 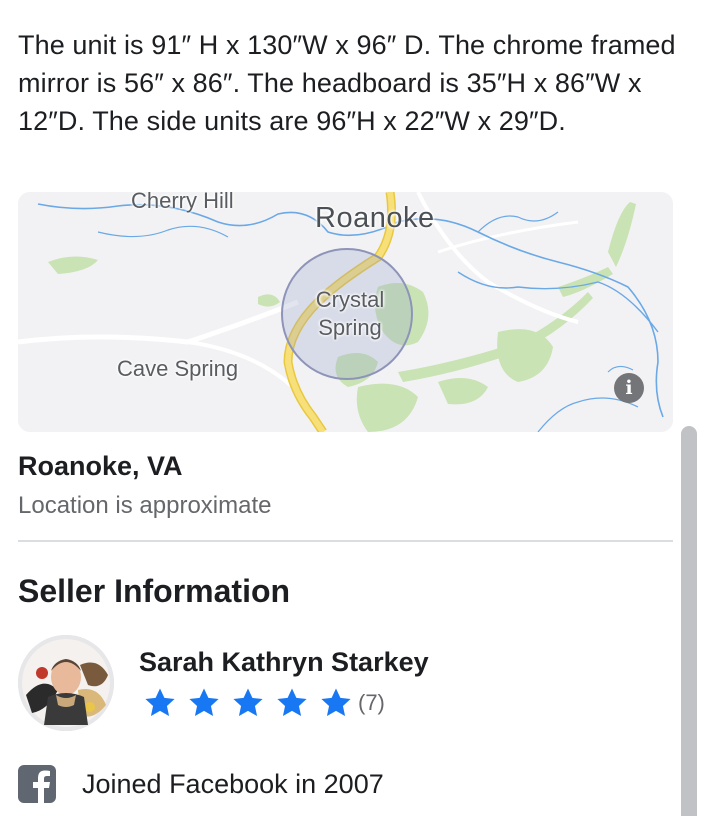 What do you see at coordinates (350, 314) in the screenshot?
I see `map-label-crystal-spring: Crystal Spring` at bounding box center [350, 314].